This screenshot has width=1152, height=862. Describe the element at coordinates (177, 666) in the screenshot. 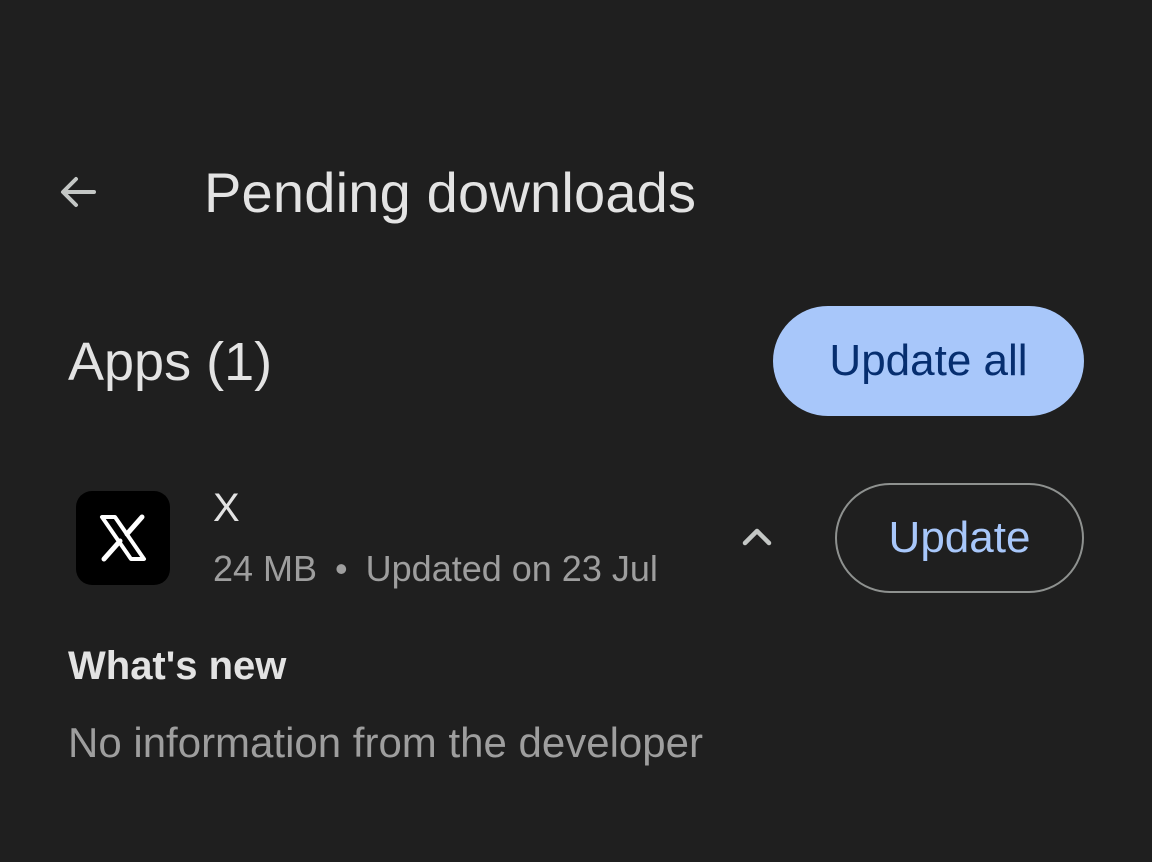

I see `whats-new-heading: What's new` at that location.